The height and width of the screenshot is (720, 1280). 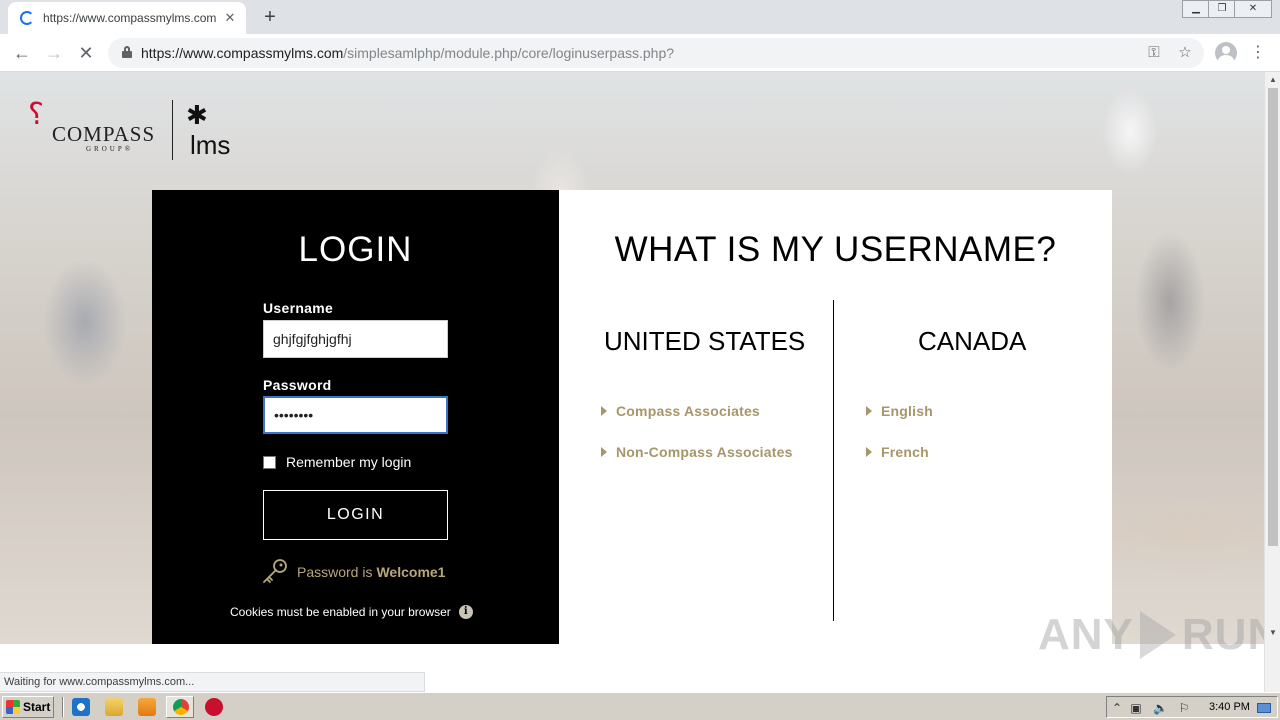 What do you see at coordinates (335, 572) in the screenshot?
I see `password-hint-prefix: Password is` at bounding box center [335, 572].